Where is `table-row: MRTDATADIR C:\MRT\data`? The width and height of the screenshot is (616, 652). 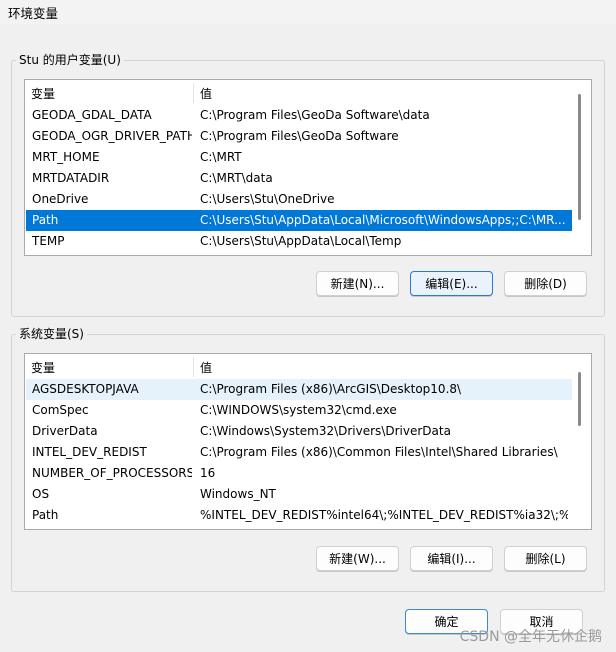
table-row: MRTDATADIR C:\MRT\data is located at coordinates (299, 178).